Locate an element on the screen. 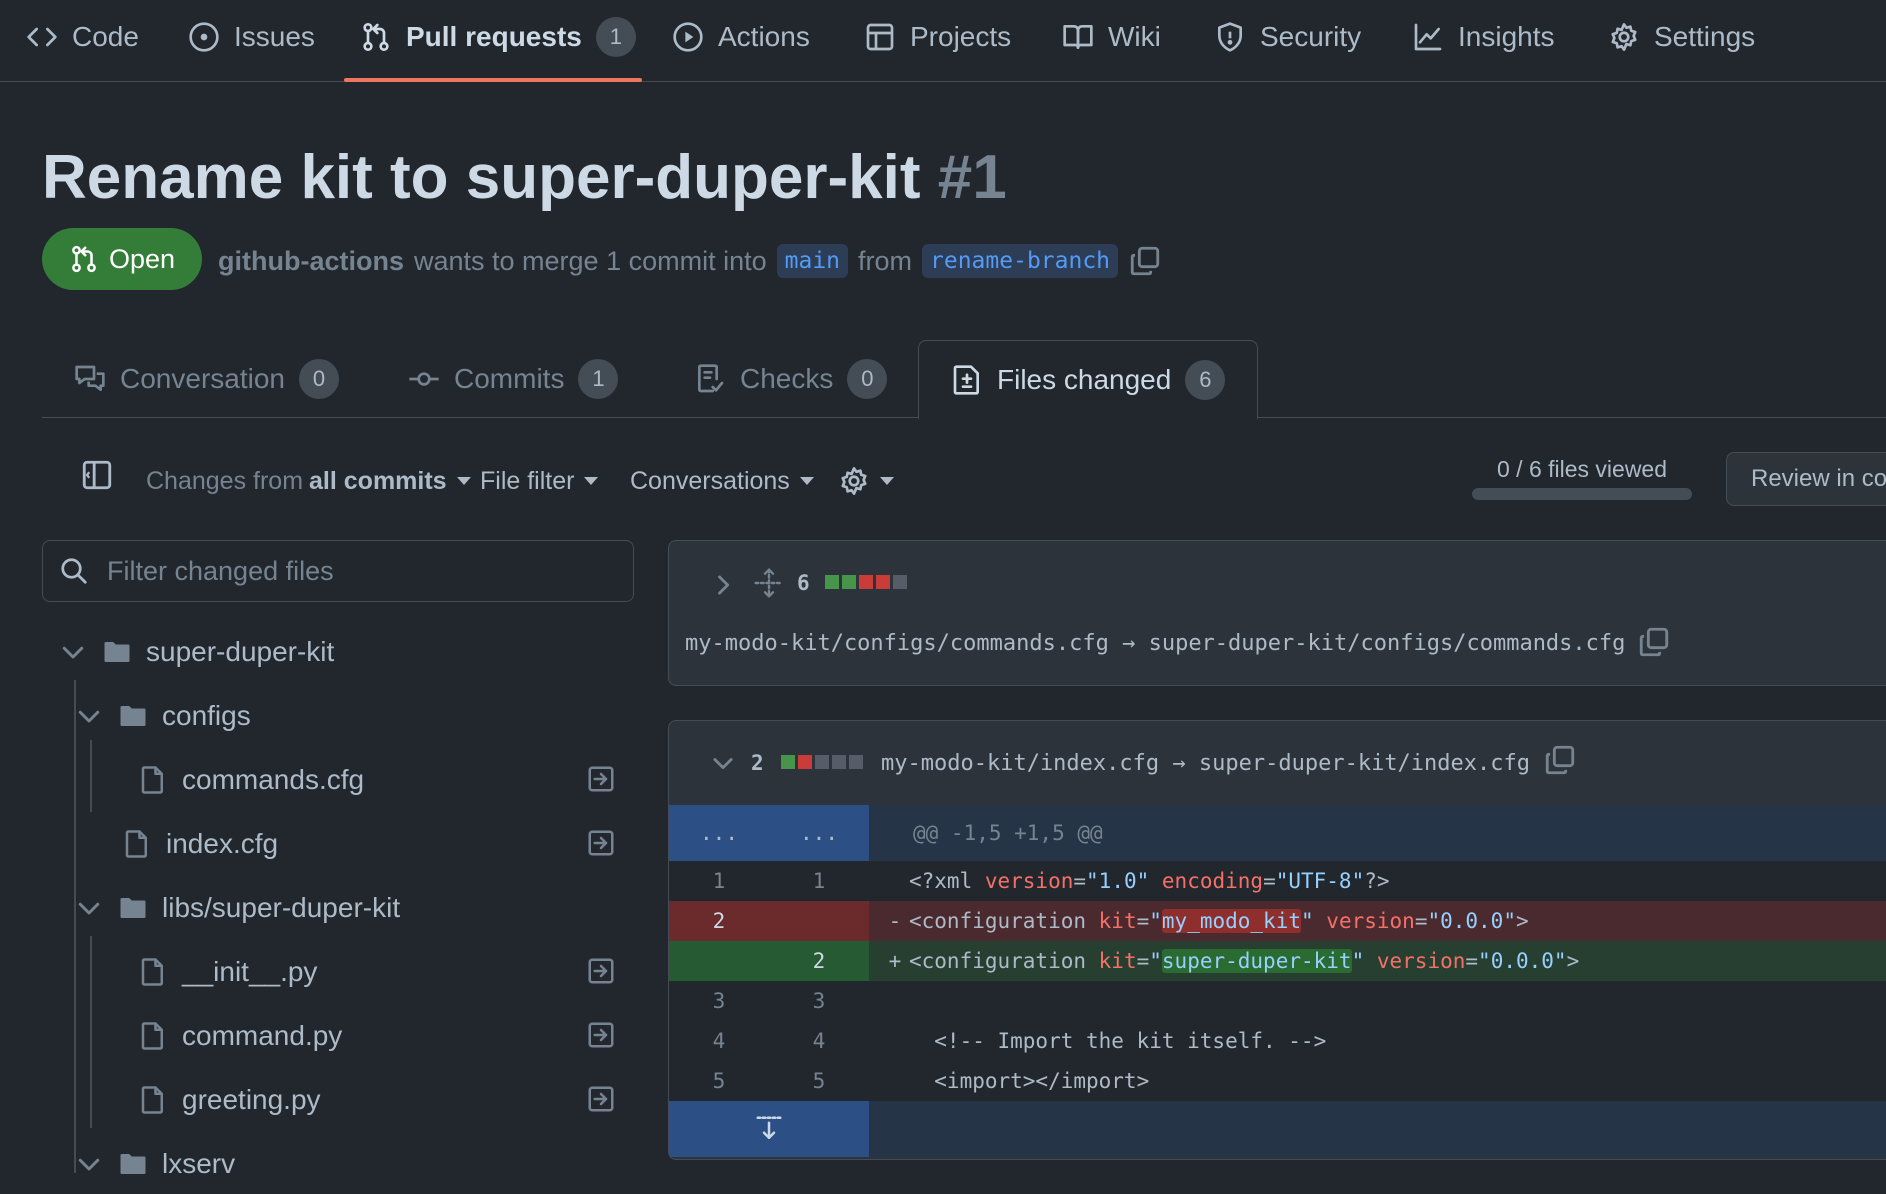 Image resolution: width=1886 pixels, height=1194 pixels. file-icon is located at coordinates (153, 1100).